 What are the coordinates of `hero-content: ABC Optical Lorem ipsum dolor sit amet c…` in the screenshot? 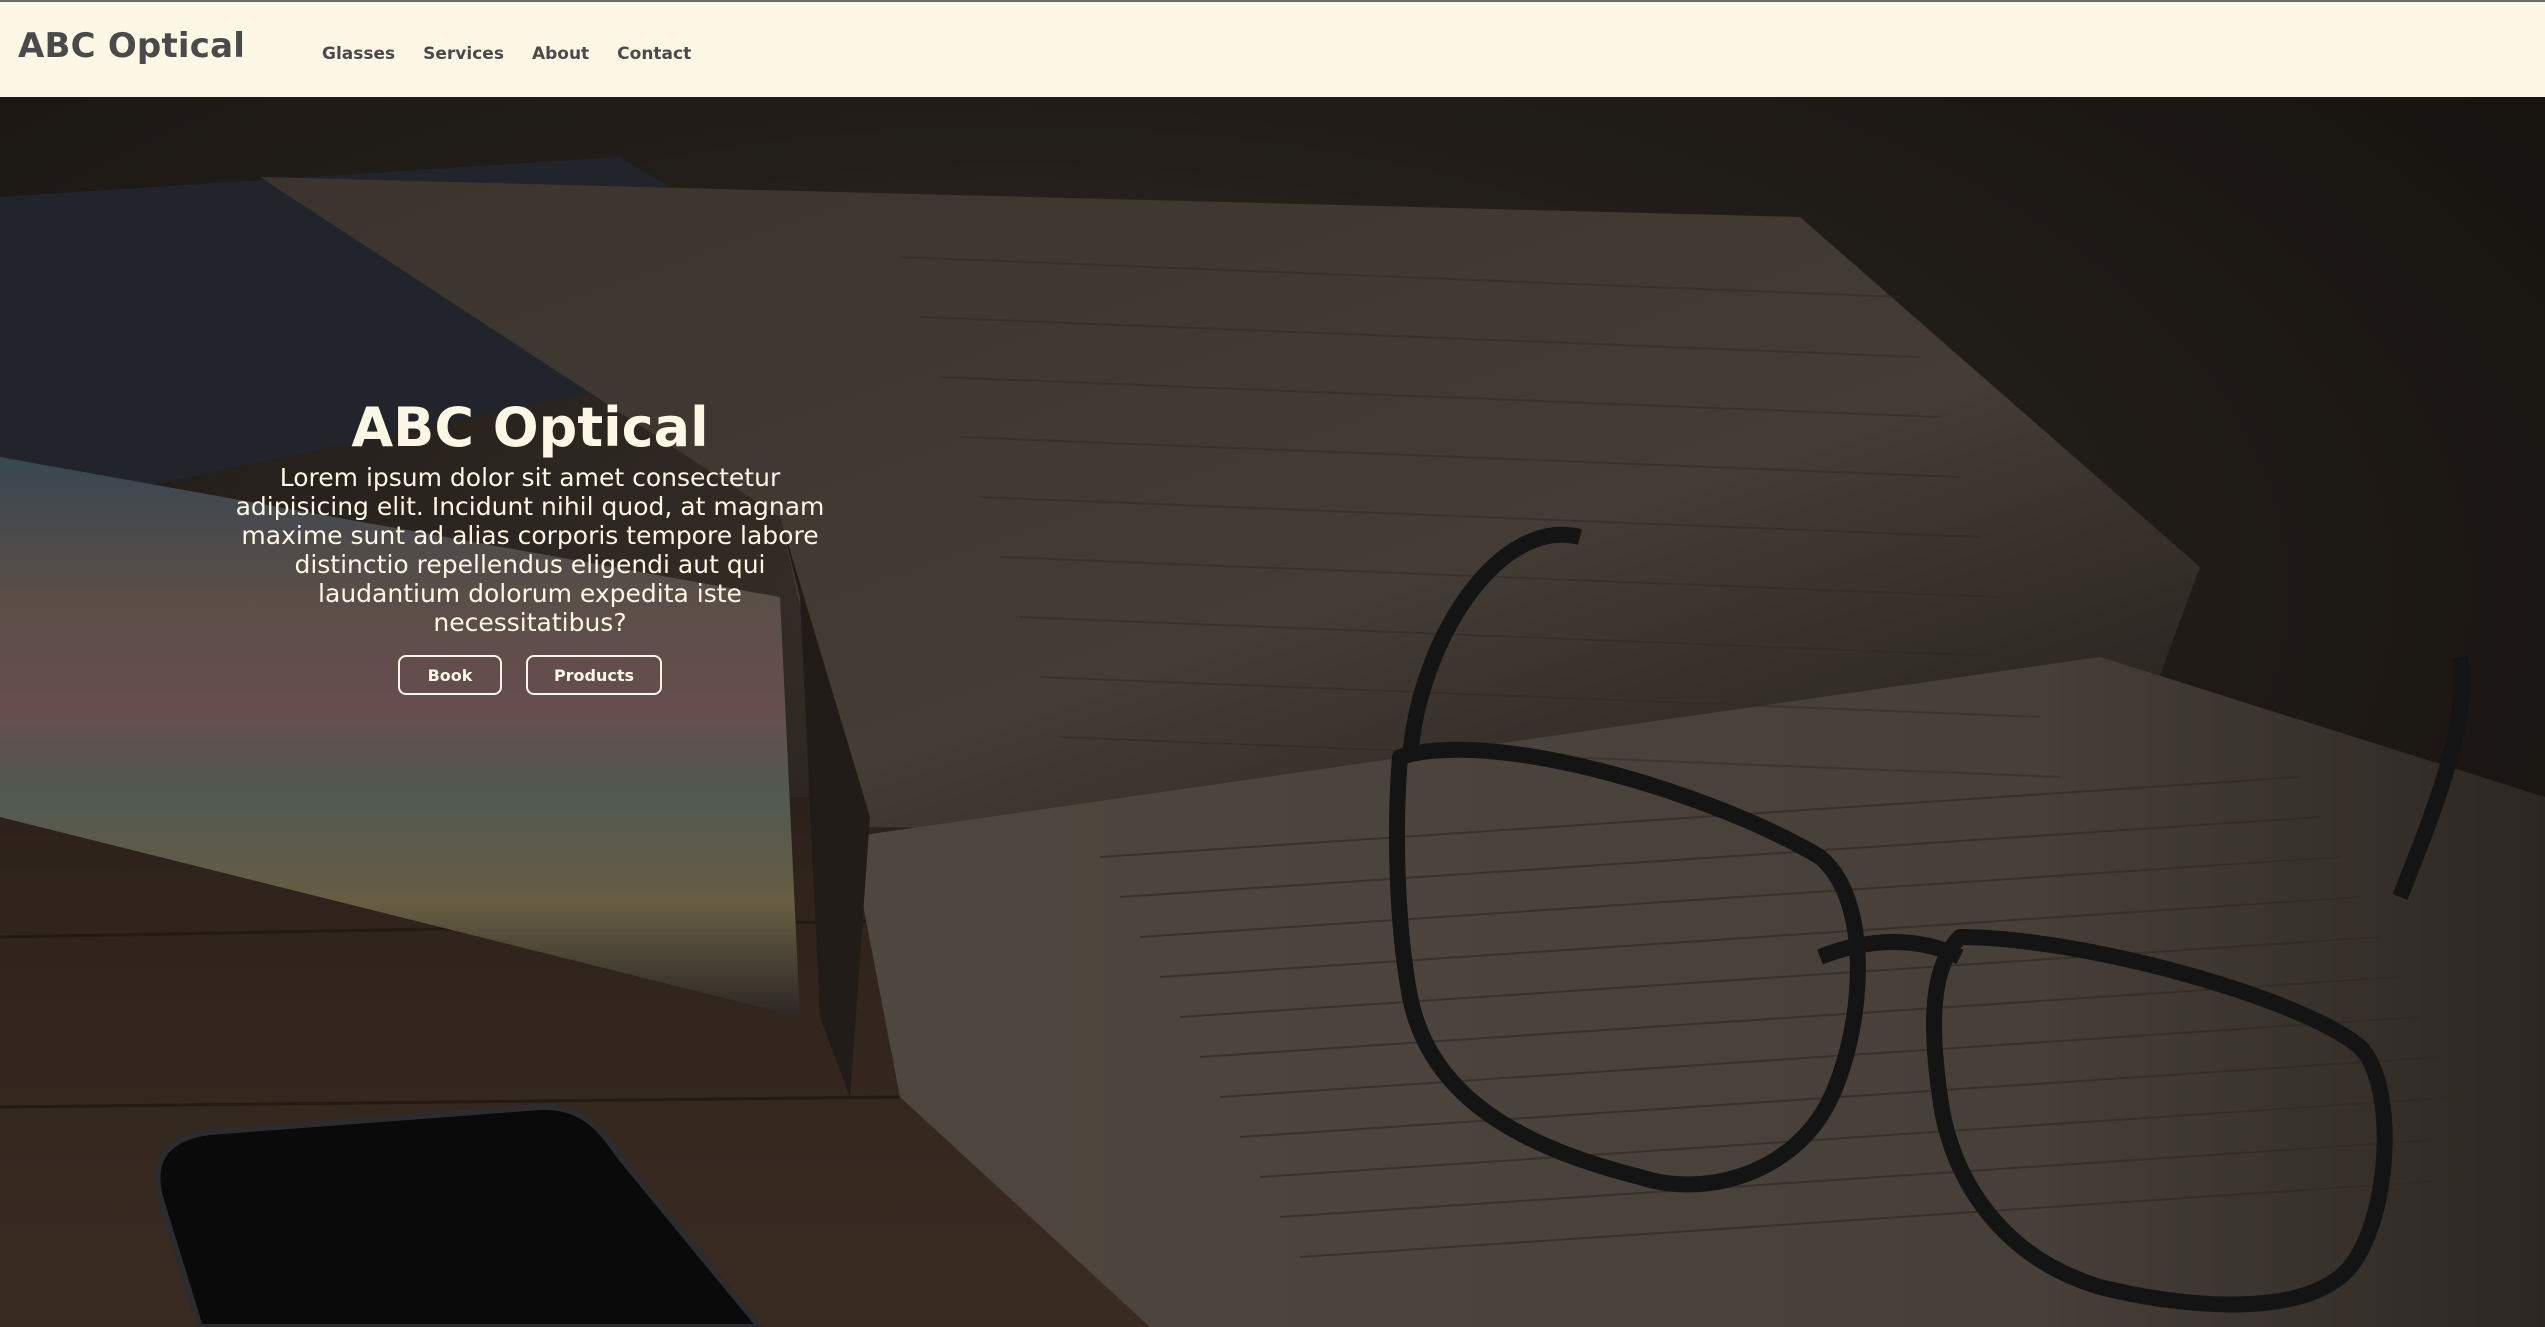 It's located at (530, 546).